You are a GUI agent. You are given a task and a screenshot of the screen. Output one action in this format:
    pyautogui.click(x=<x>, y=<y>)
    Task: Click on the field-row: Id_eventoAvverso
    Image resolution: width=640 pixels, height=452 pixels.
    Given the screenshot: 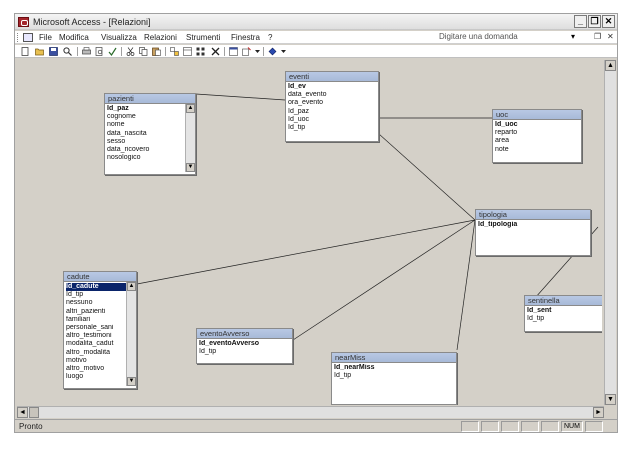 What is the action you would take?
    pyautogui.click(x=244, y=344)
    